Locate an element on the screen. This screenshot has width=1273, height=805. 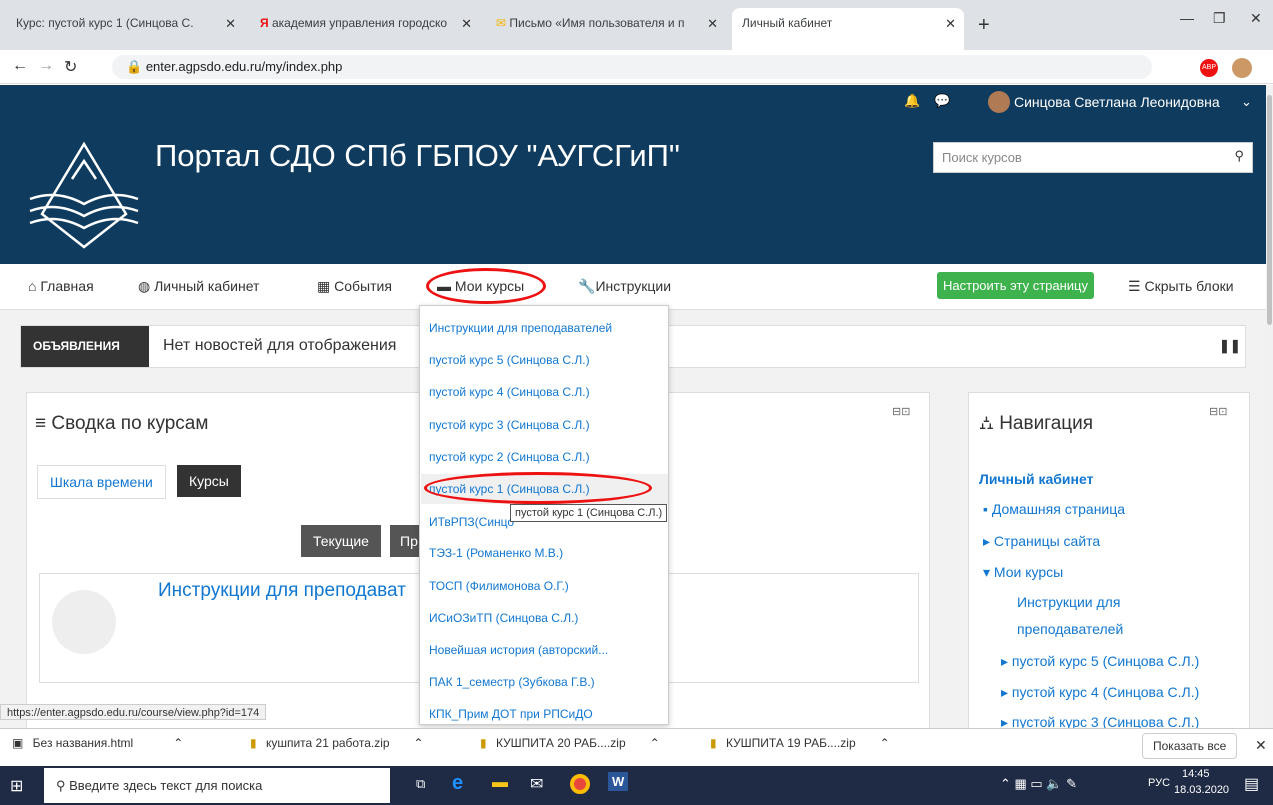
tab-timeline: Шкала времени is located at coordinates (101, 482).